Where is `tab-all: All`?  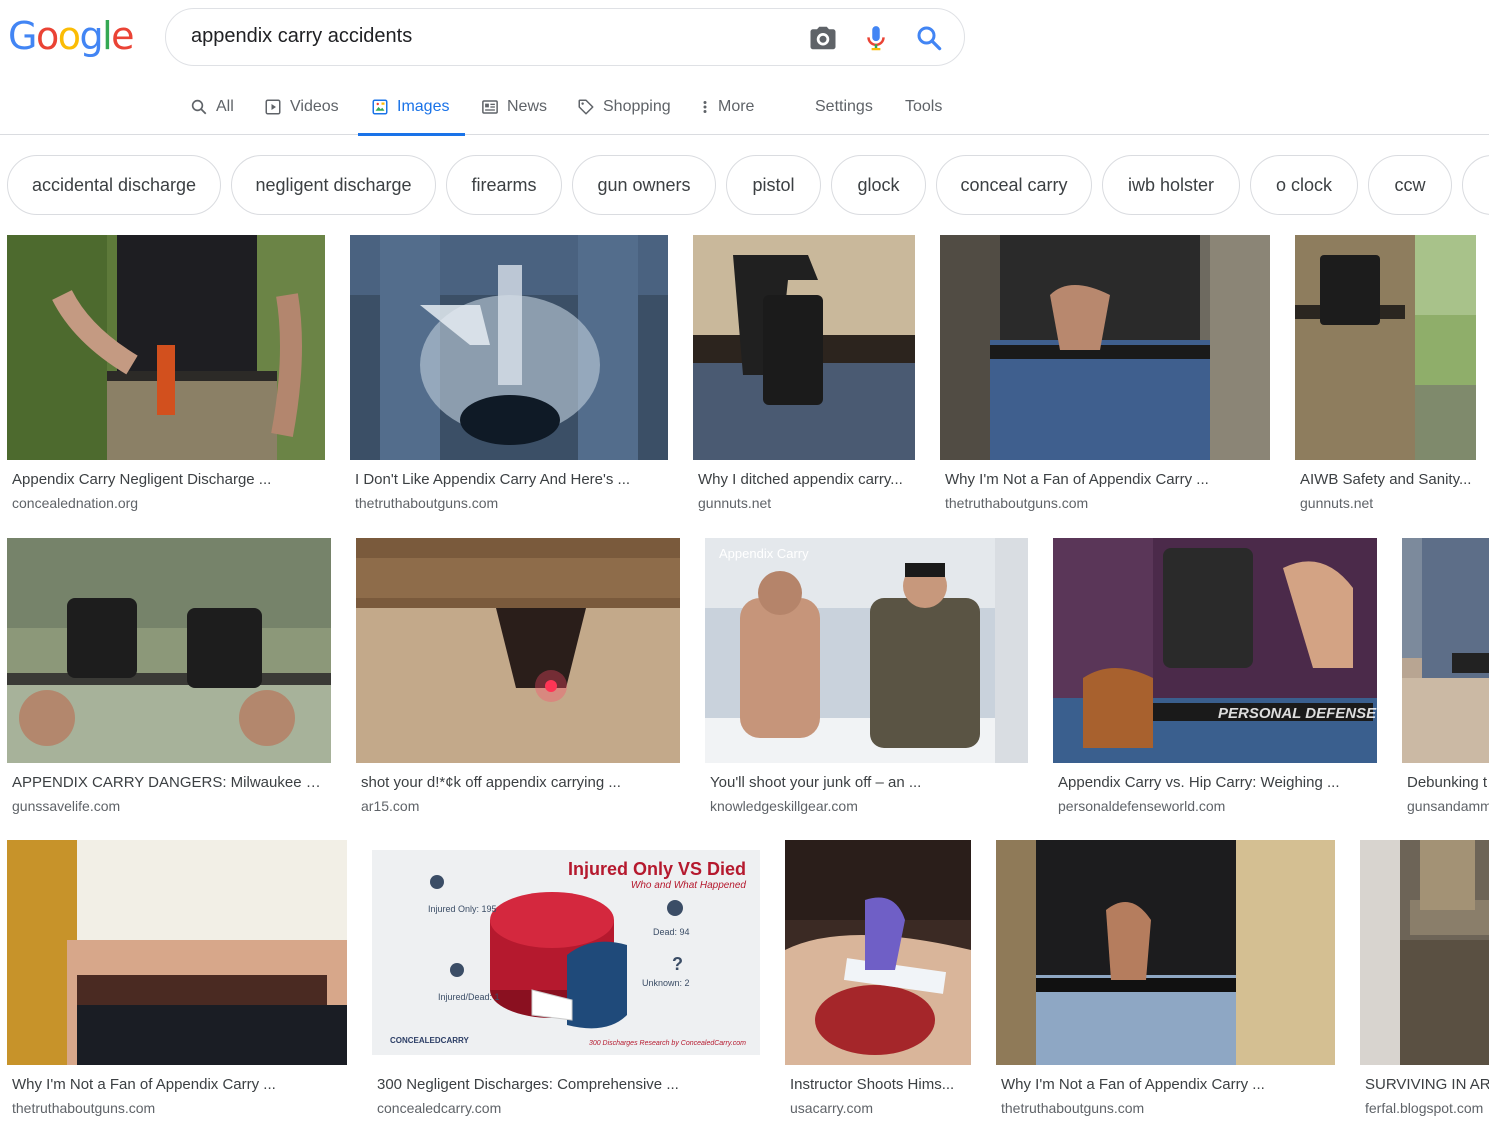 tab-all: All is located at coordinates (212, 106).